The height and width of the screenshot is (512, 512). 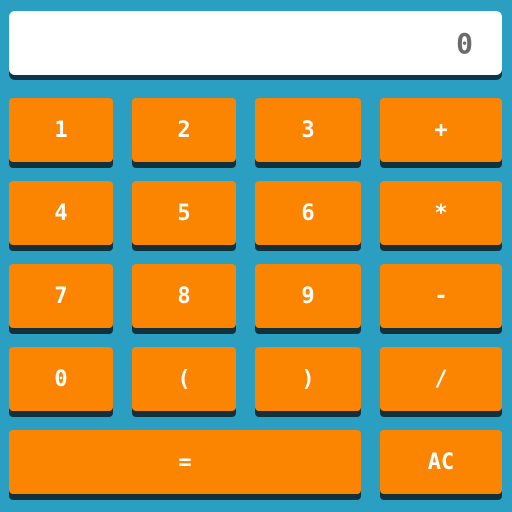 What do you see at coordinates (184, 379) in the screenshot?
I see `open-paren-button: (` at bounding box center [184, 379].